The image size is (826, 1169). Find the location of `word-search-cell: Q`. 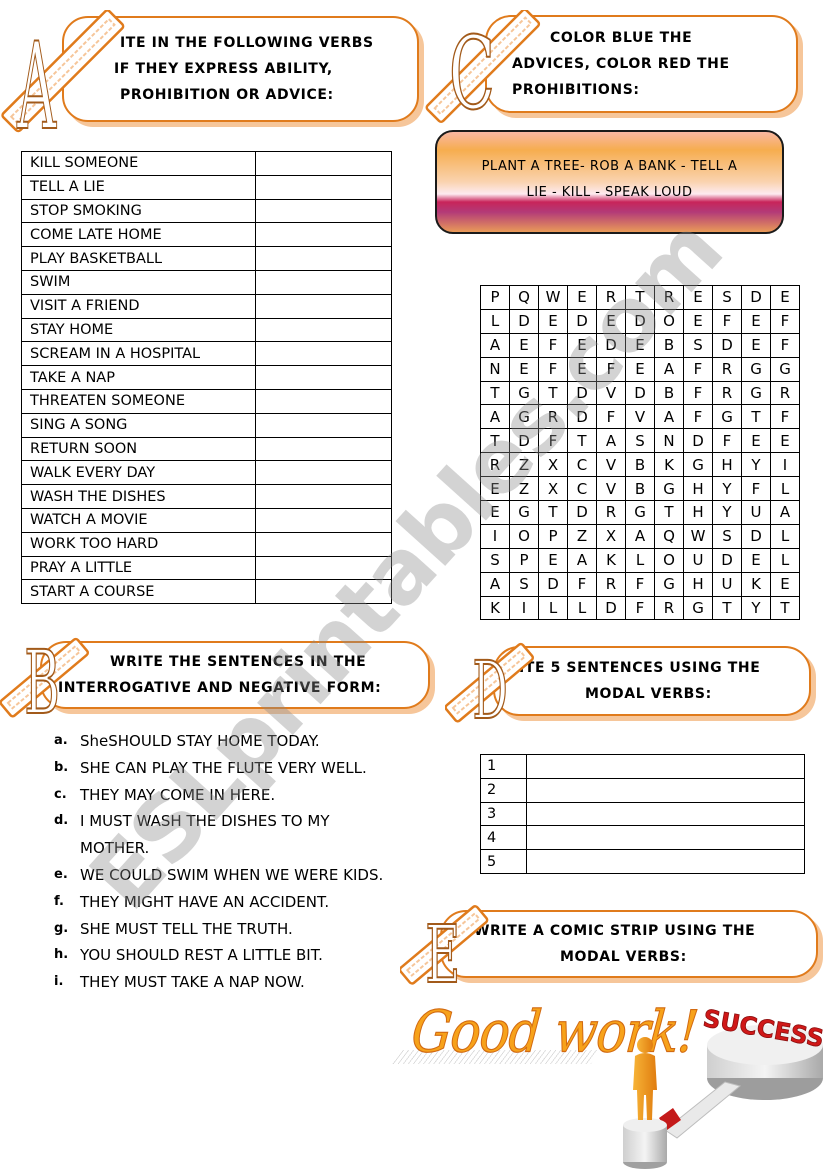

word-search-cell: Q is located at coordinates (669, 536).